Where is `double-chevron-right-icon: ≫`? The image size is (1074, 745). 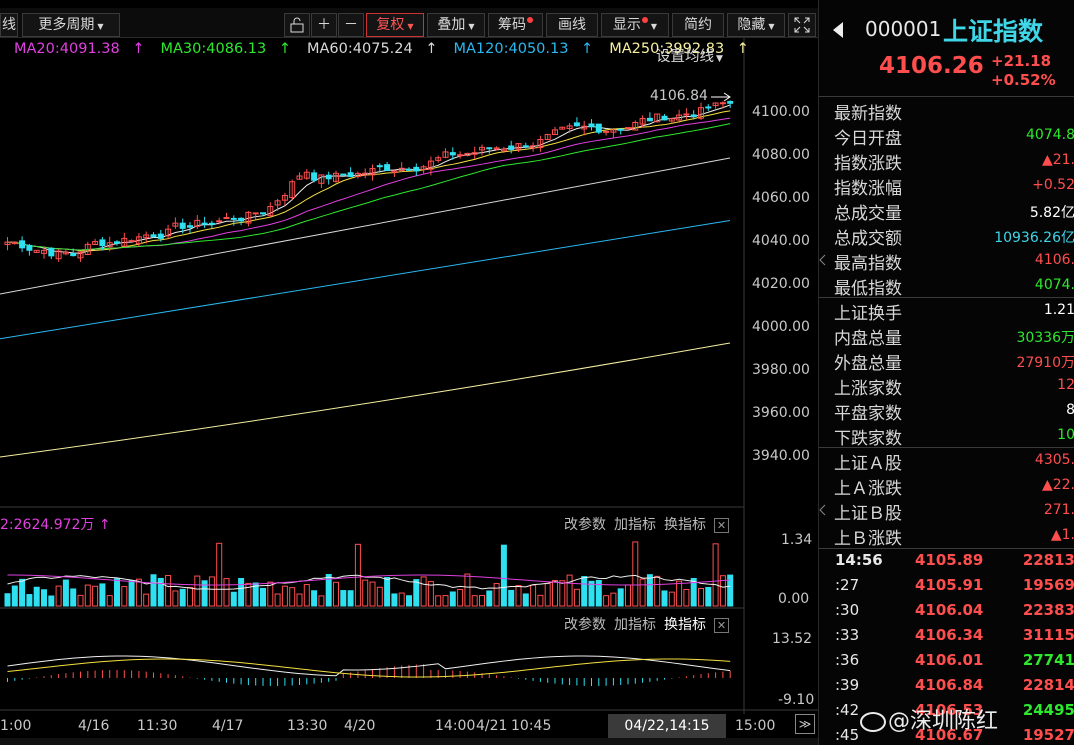
double-chevron-right-icon: ≫ is located at coordinates (805, 724).